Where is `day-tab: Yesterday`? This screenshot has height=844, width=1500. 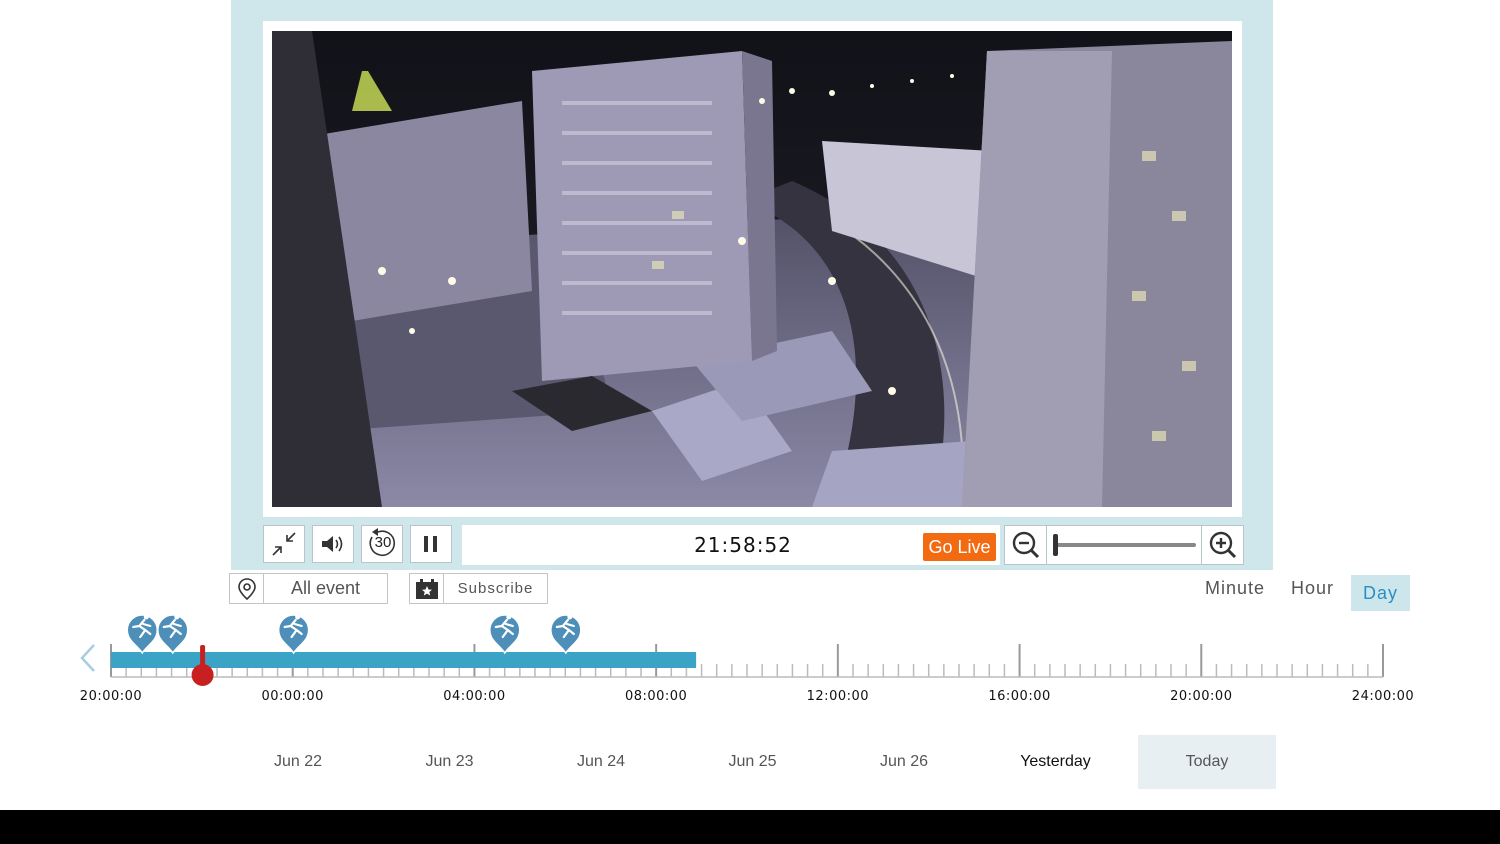
day-tab: Yesterday is located at coordinates (1056, 762).